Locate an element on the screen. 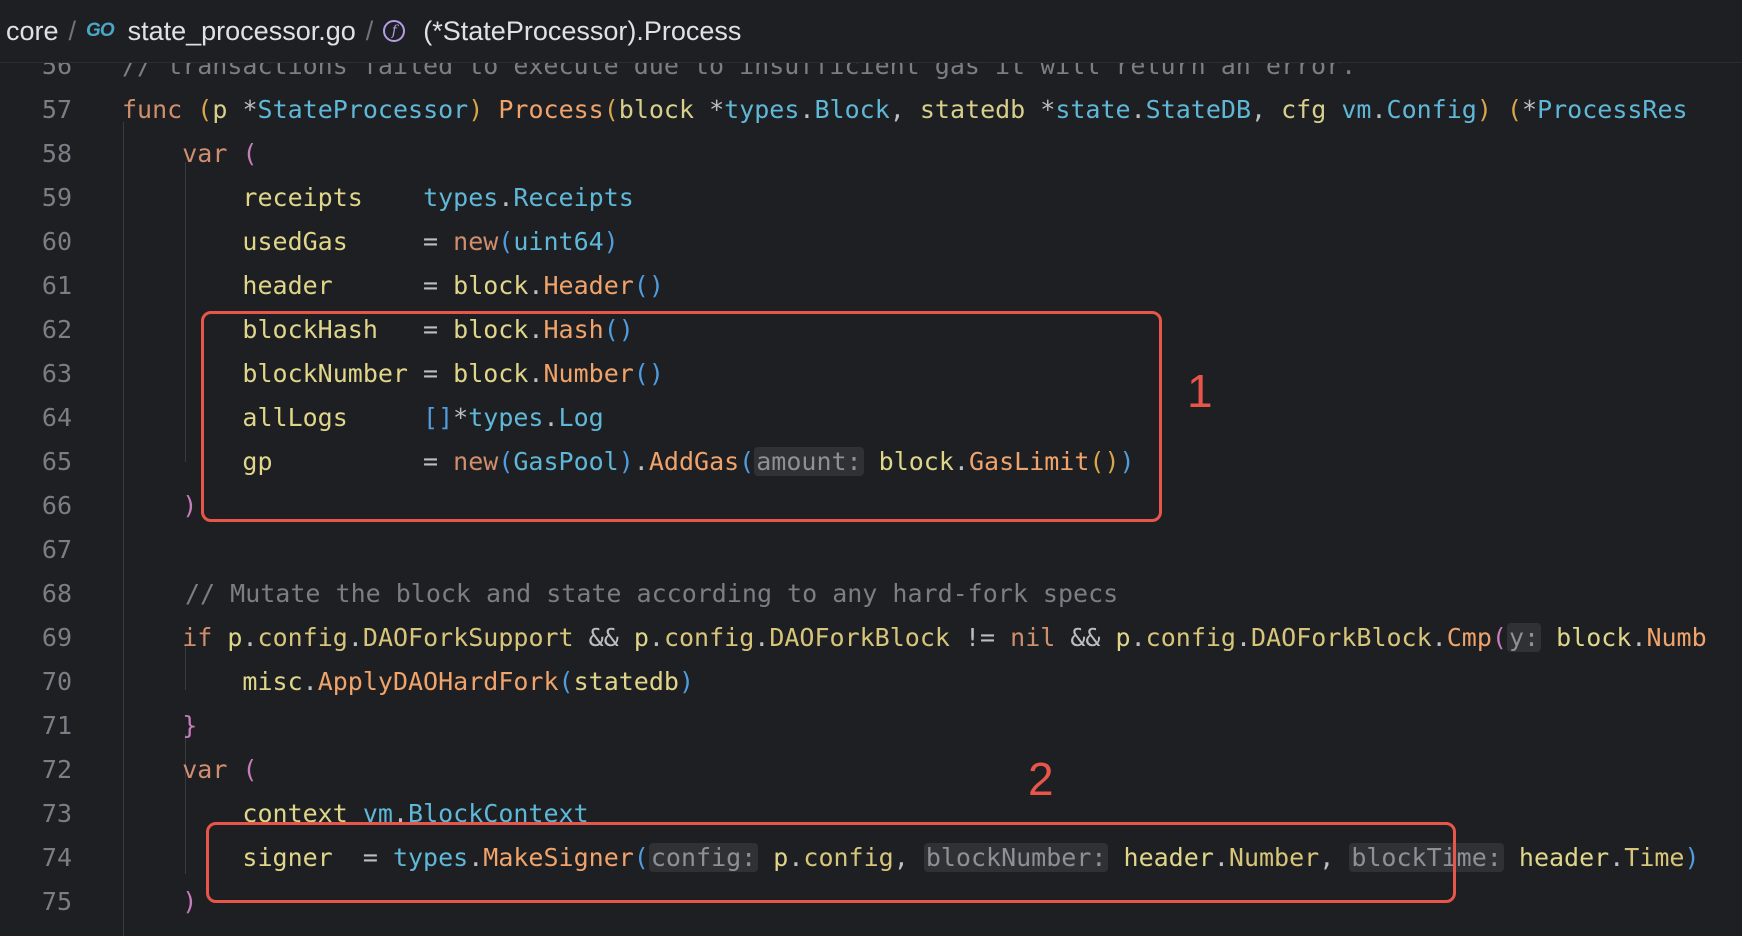  code-line-var2-open: var ( is located at coordinates (220, 769).